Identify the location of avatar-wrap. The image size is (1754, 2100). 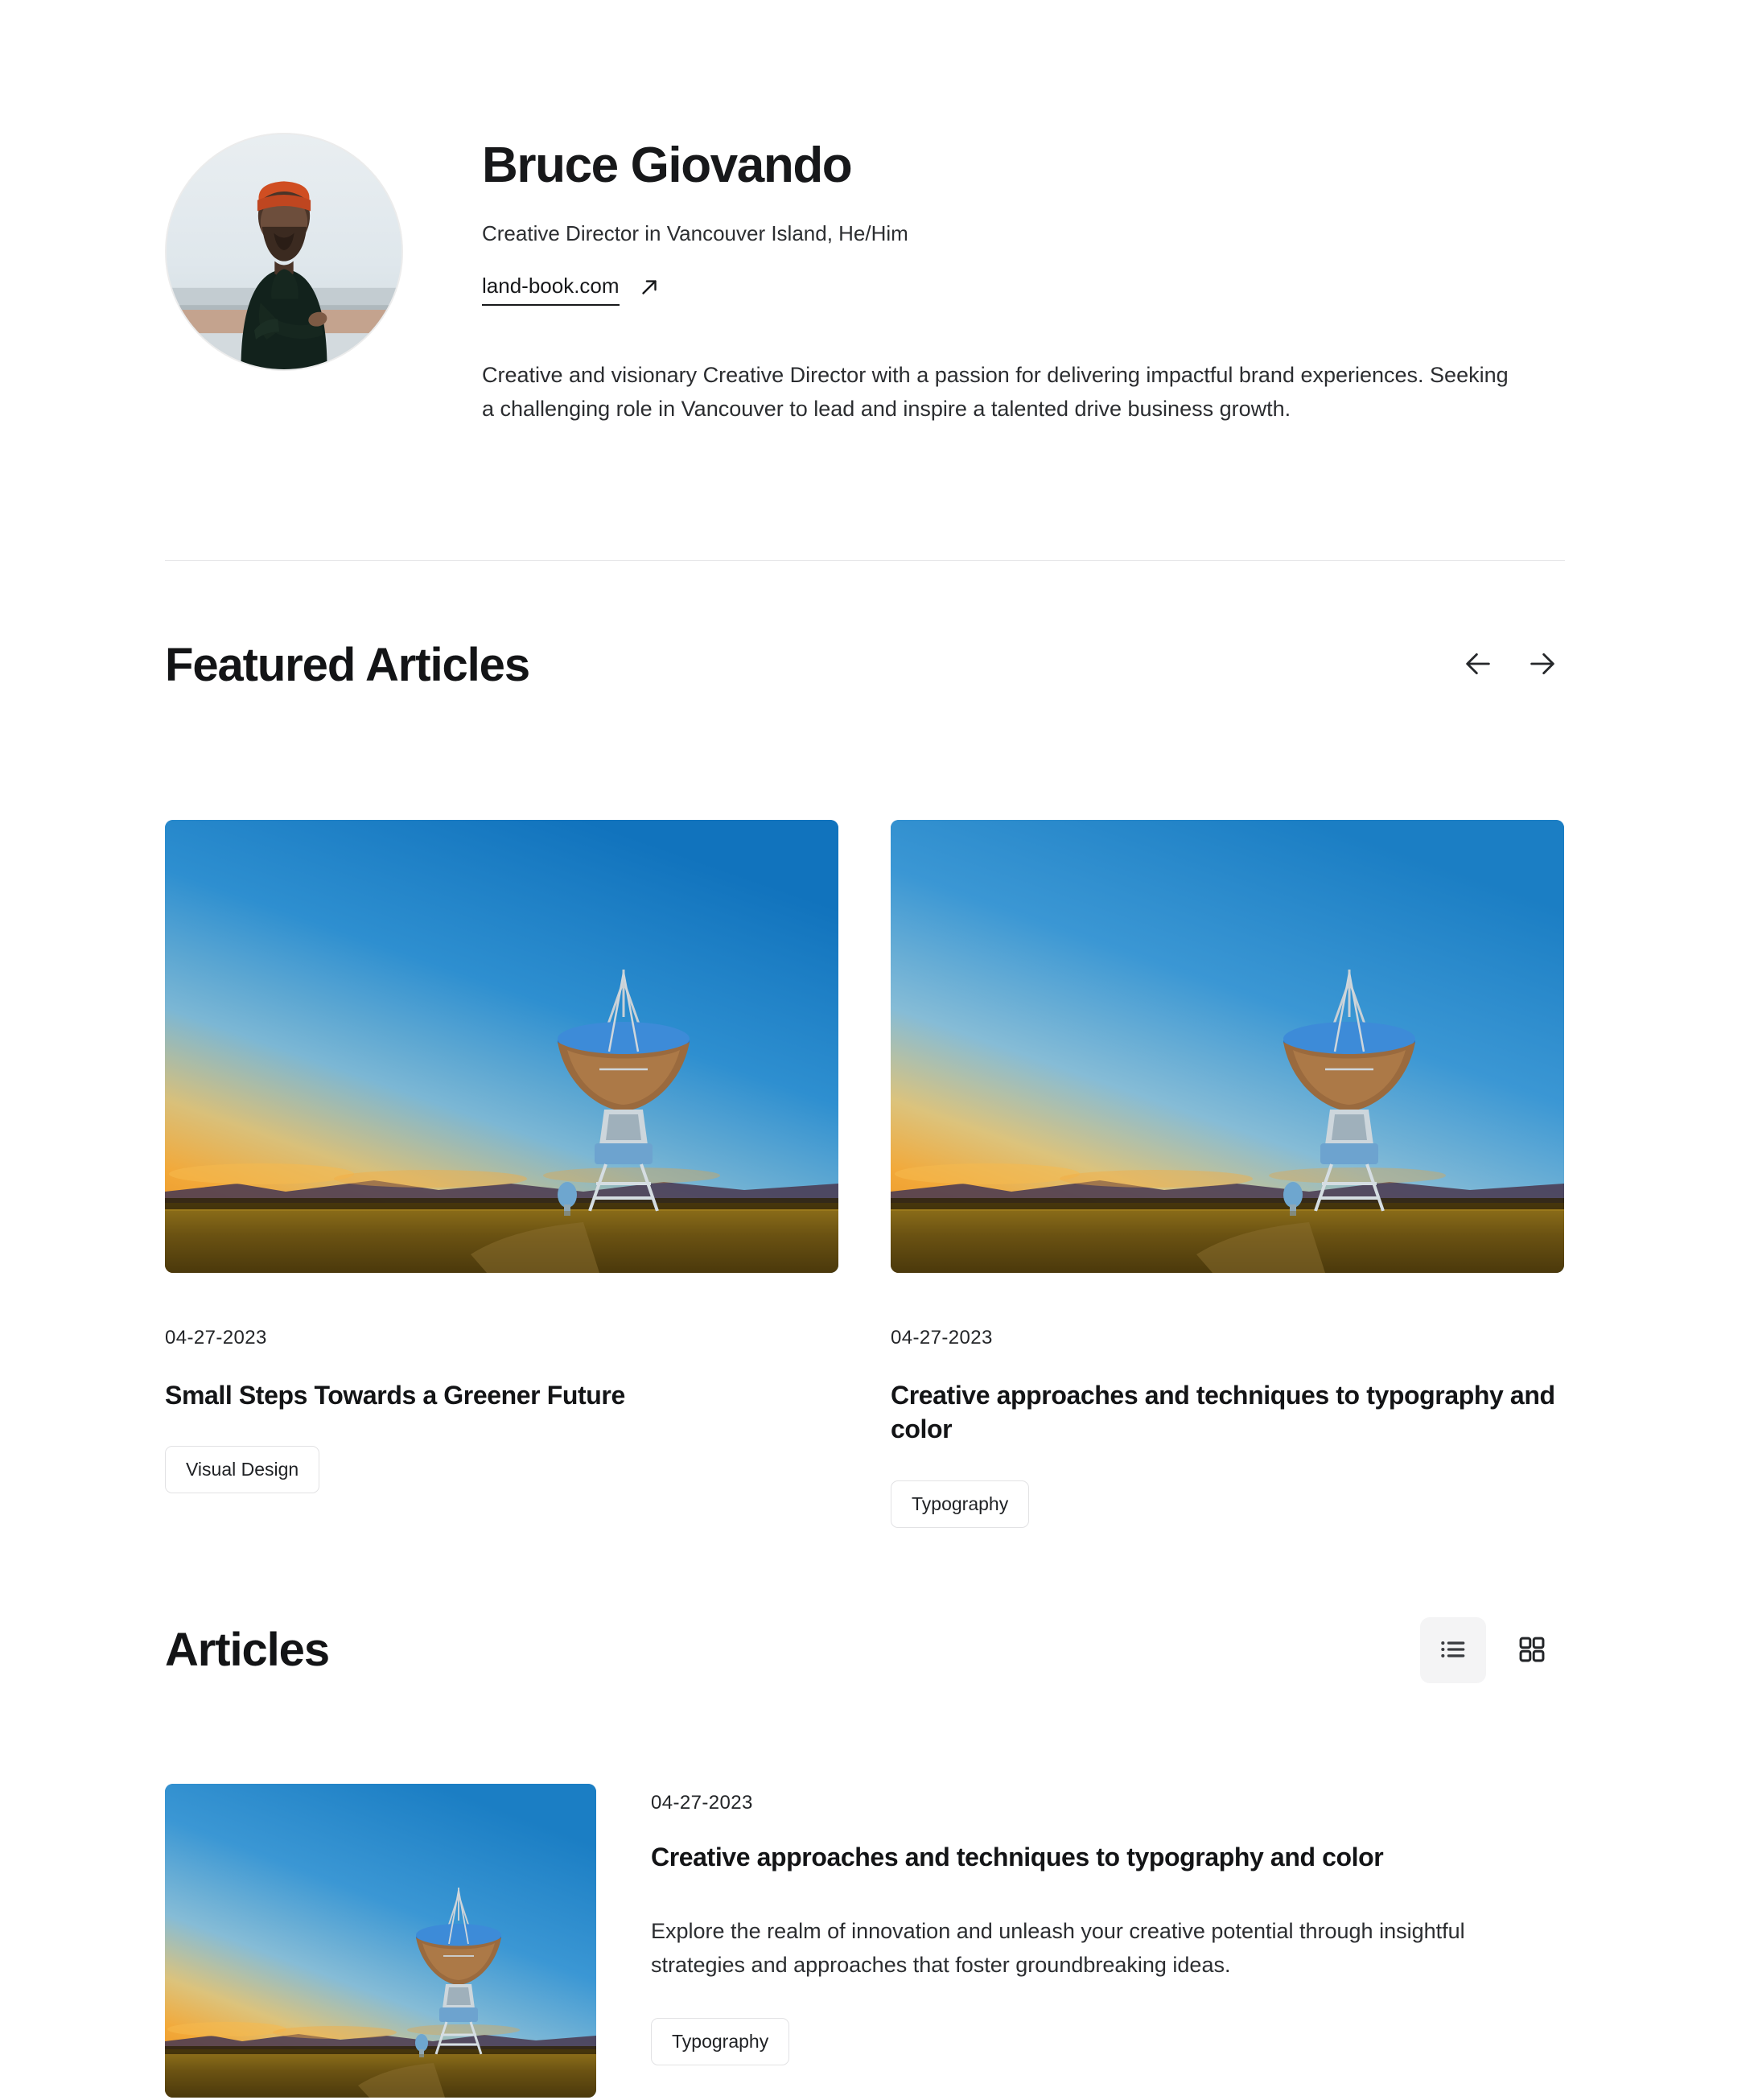
(285, 252).